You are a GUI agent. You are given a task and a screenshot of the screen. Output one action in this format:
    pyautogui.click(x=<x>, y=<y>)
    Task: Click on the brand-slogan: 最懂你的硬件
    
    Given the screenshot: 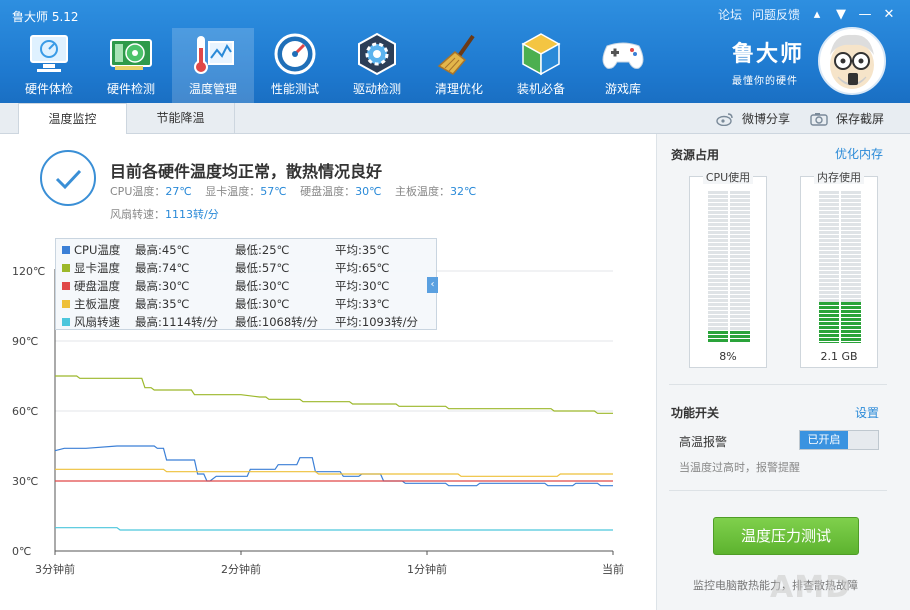 What is the action you would take?
    pyautogui.click(x=765, y=81)
    